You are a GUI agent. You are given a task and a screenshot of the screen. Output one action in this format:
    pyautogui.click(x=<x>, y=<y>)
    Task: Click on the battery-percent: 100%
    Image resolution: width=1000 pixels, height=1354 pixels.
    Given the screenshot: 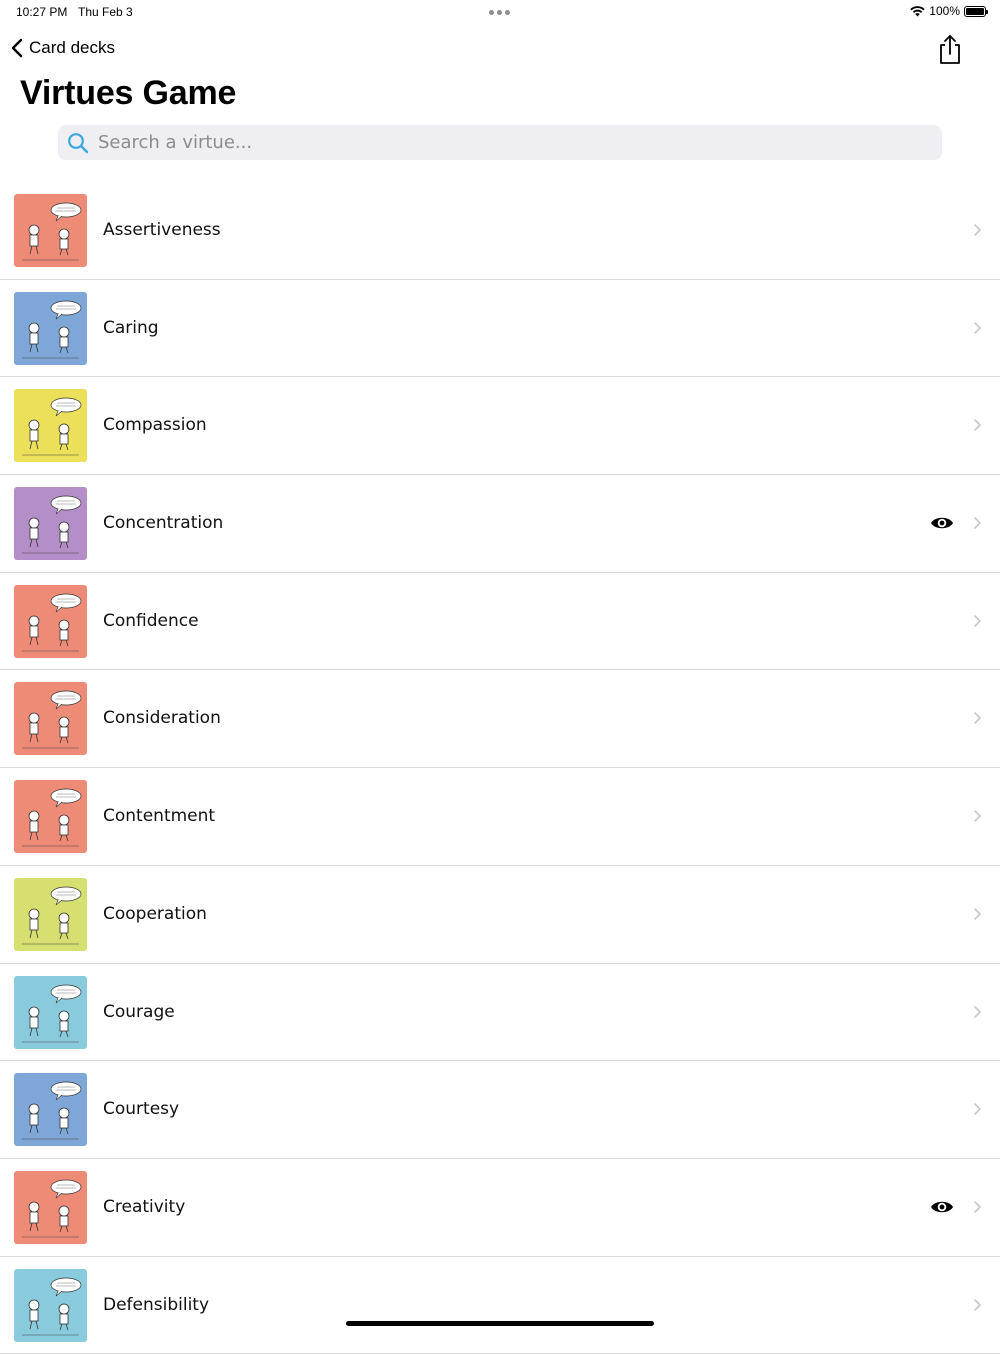 What is the action you would take?
    pyautogui.click(x=944, y=11)
    